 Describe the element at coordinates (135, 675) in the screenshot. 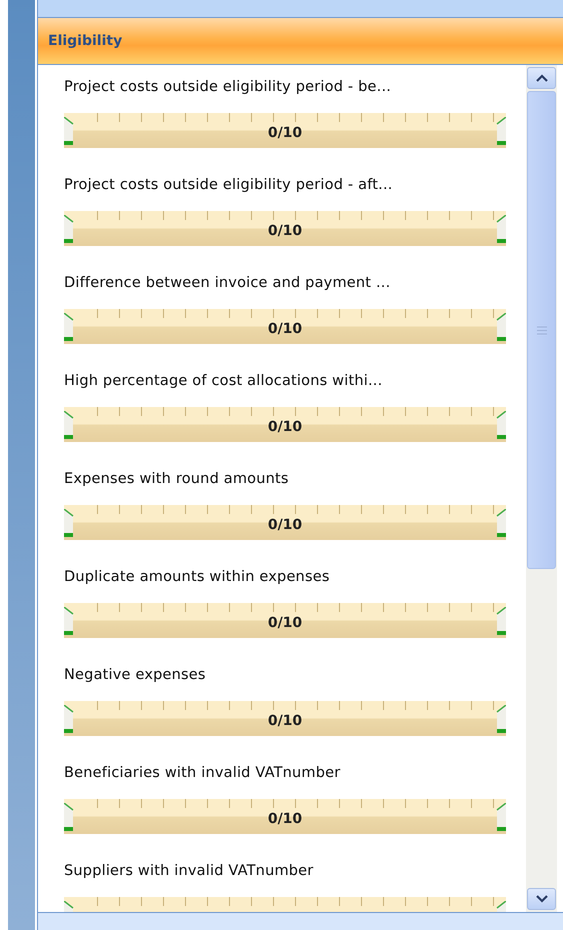

I see `filter-label: Negative expenses` at that location.